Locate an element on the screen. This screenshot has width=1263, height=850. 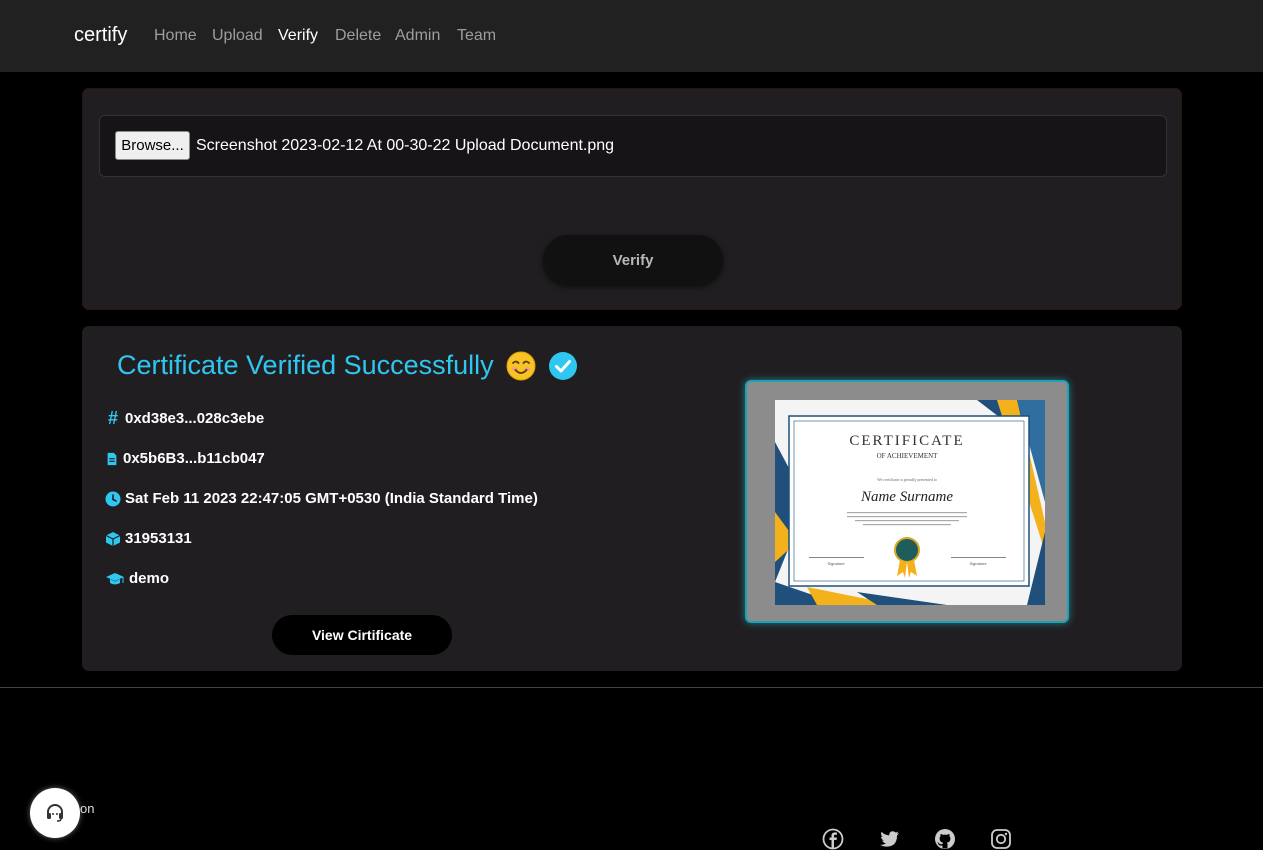
nav-link-upload: Upload is located at coordinates (237, 36).